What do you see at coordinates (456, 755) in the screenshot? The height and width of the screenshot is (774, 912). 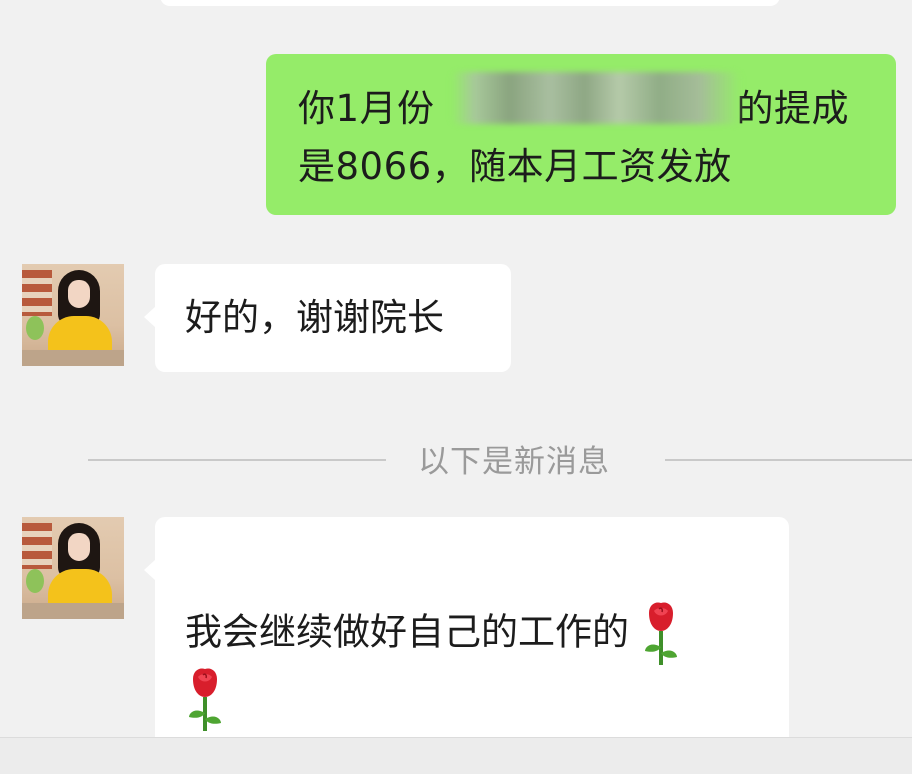 I see `input-bar` at bounding box center [456, 755].